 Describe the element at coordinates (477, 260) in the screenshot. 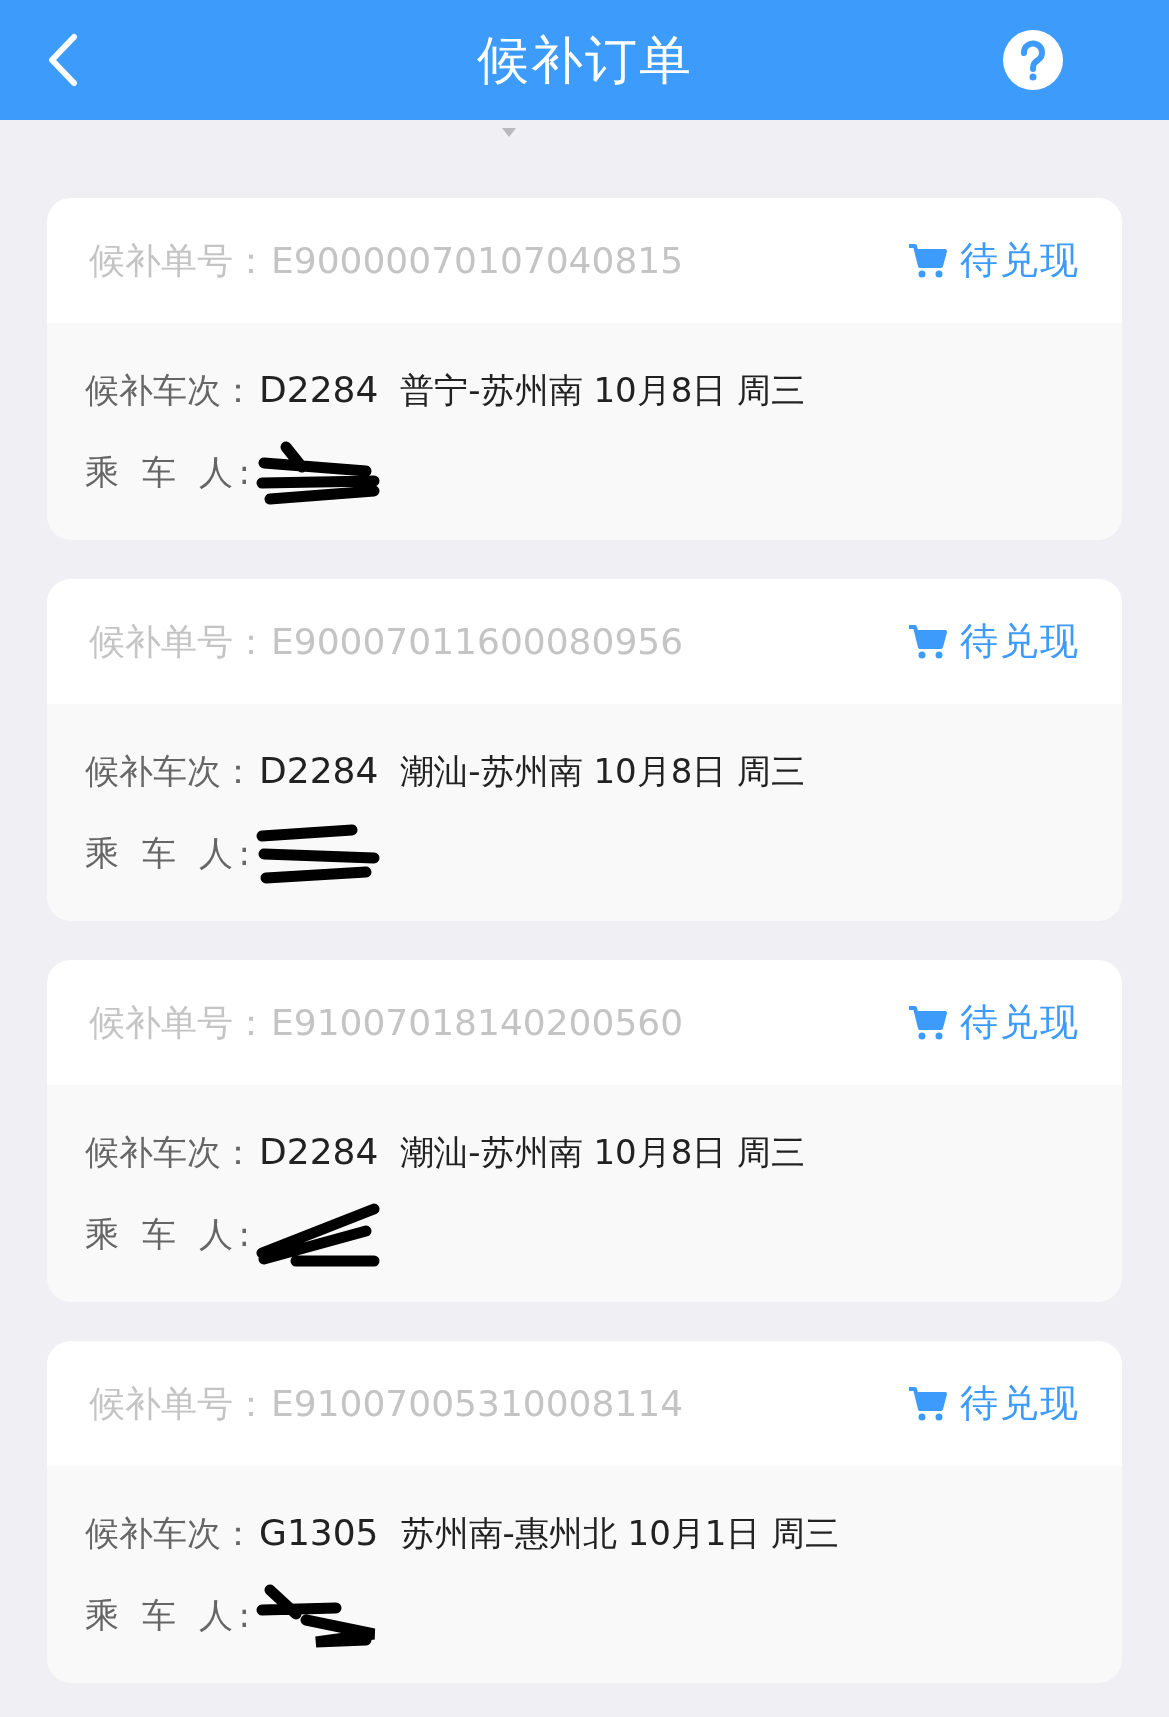

I see `order-number: E90000070107040815` at that location.